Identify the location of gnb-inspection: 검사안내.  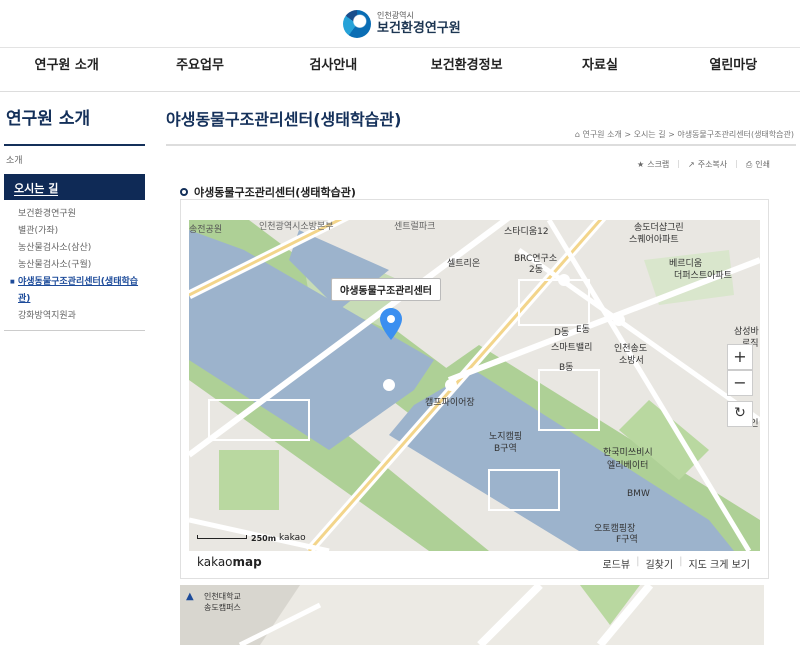
(333, 69).